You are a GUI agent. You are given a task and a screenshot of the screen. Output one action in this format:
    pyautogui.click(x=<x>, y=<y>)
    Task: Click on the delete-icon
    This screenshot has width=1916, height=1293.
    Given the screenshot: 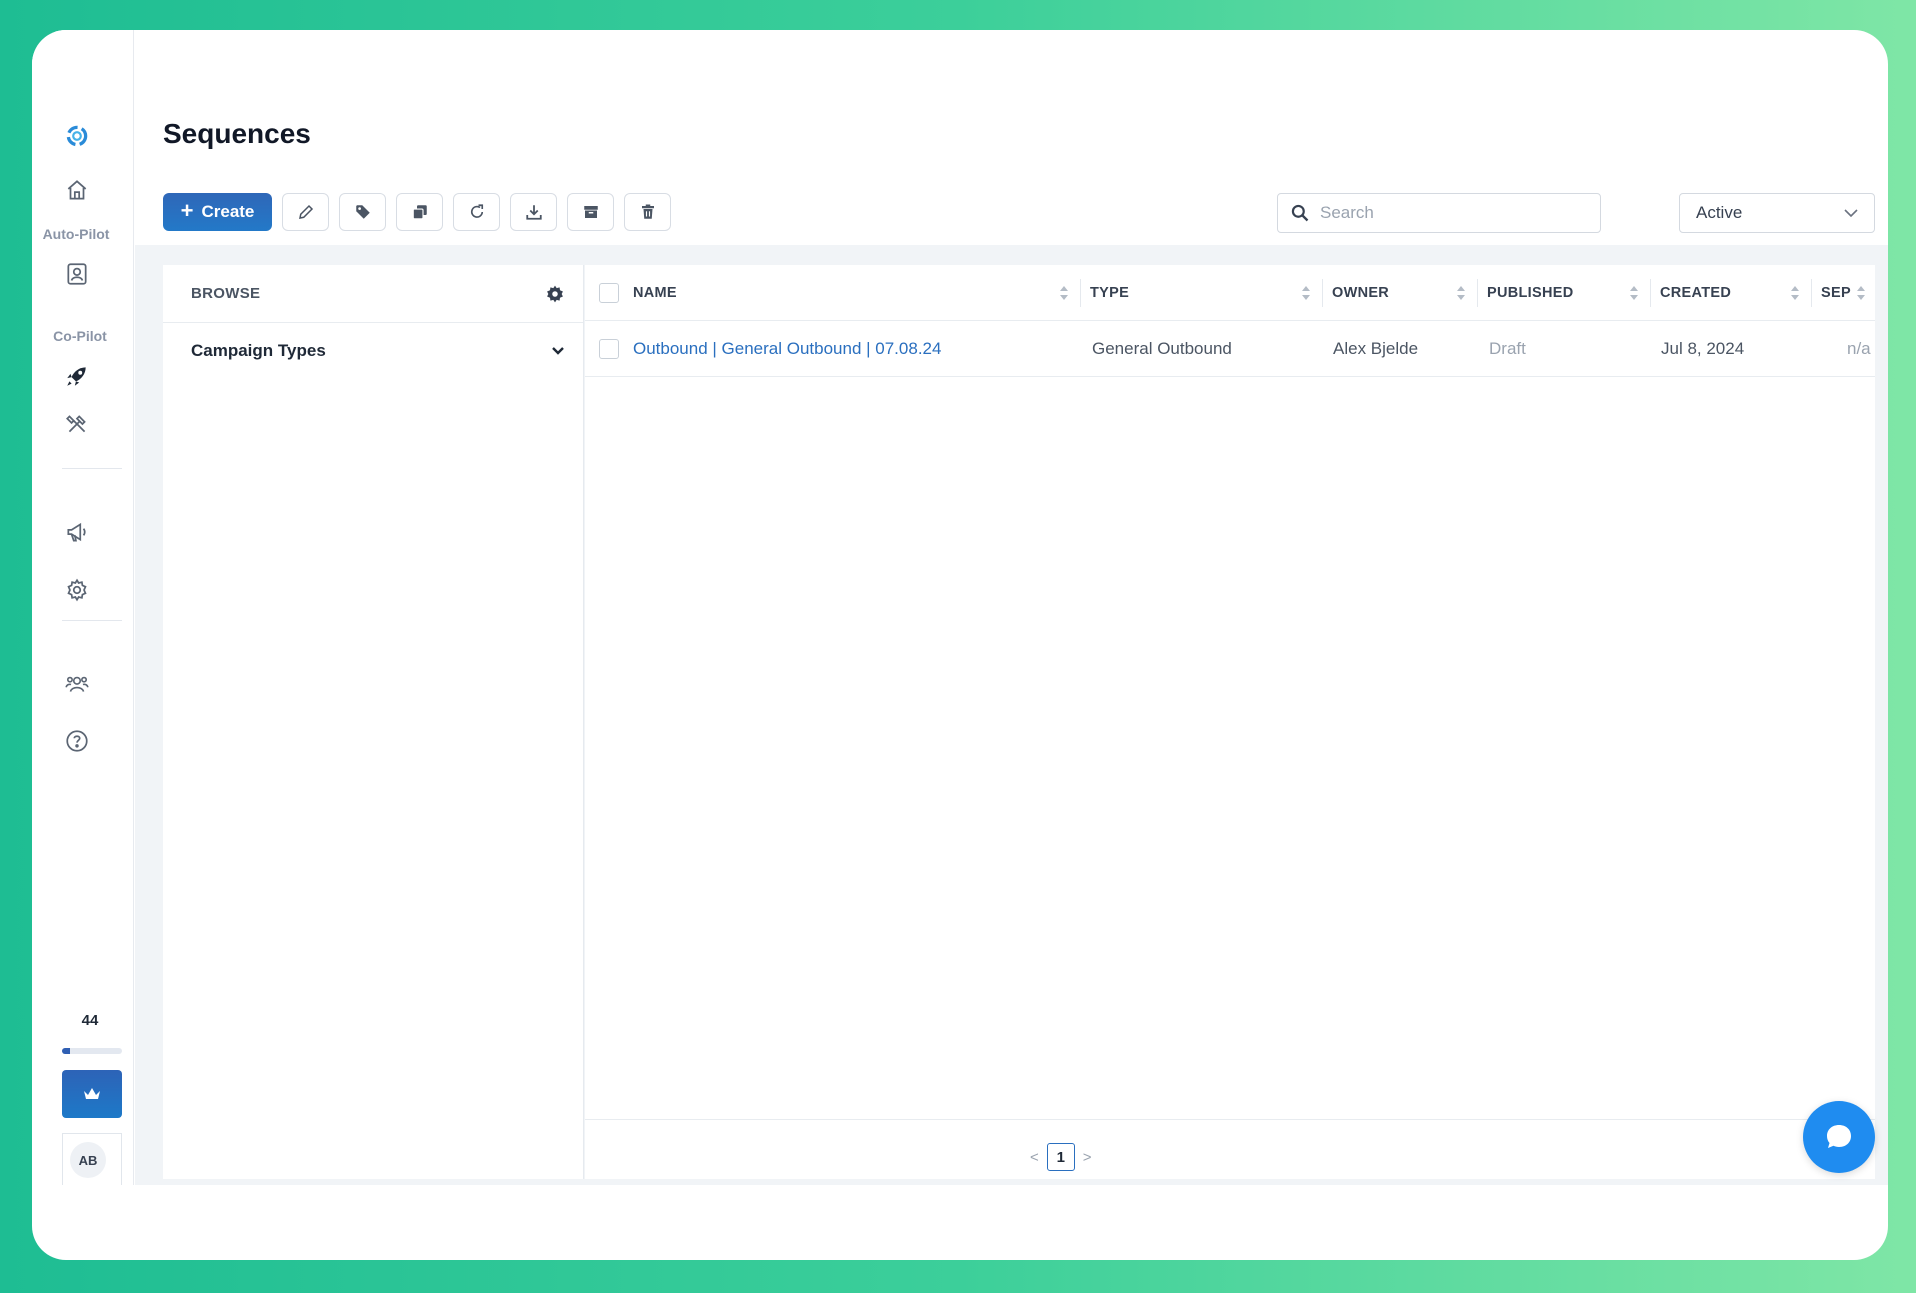 What is the action you would take?
    pyautogui.click(x=647, y=211)
    